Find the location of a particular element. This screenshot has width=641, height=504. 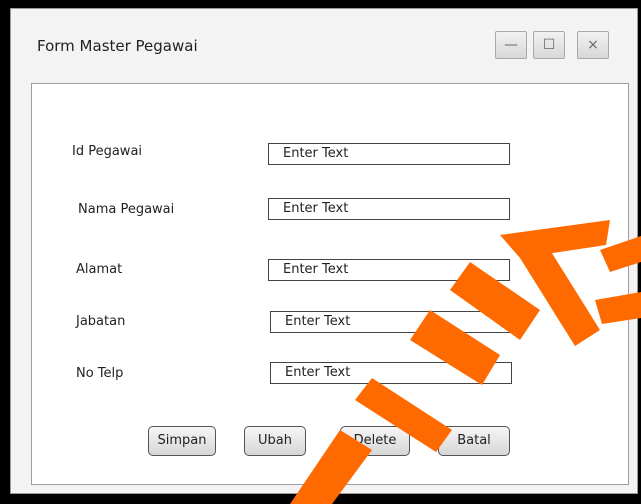

delete-button: Delete is located at coordinates (375, 441).